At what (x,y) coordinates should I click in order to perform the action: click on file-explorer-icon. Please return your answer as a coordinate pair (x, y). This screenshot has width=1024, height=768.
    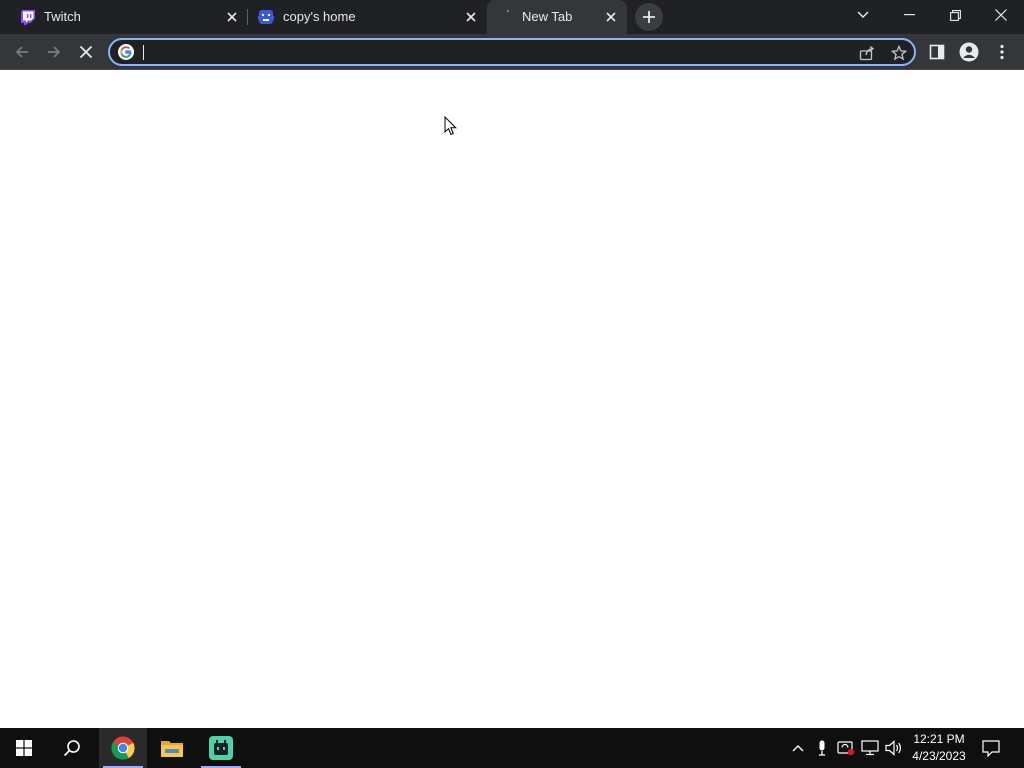
    Looking at the image, I should click on (172, 749).